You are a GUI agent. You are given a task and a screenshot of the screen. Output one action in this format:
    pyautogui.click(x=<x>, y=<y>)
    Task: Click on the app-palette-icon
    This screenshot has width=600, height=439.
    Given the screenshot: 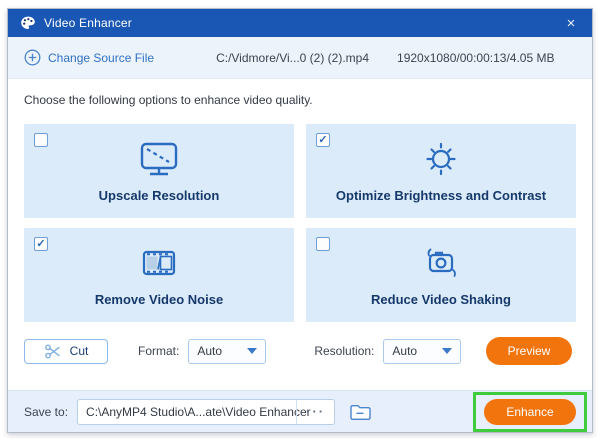 What is the action you would take?
    pyautogui.click(x=28, y=23)
    